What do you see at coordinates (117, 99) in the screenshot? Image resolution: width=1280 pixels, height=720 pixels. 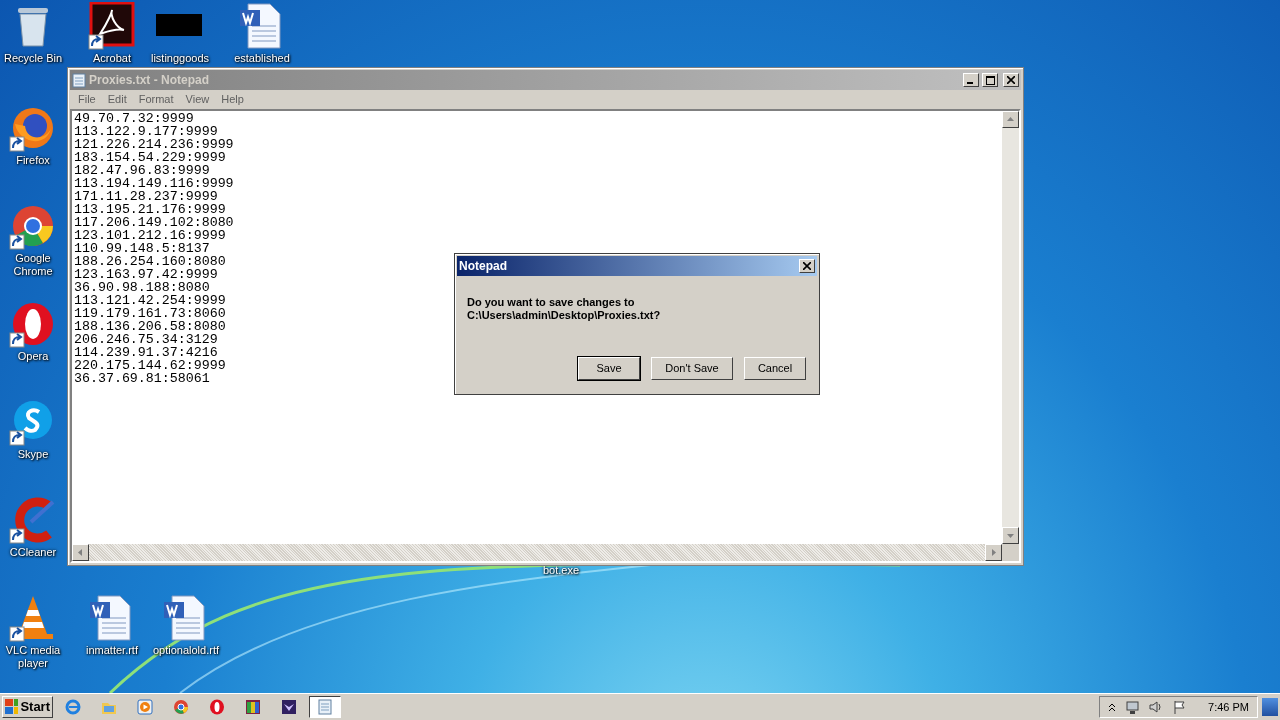 I see `menu-item: Edit` at bounding box center [117, 99].